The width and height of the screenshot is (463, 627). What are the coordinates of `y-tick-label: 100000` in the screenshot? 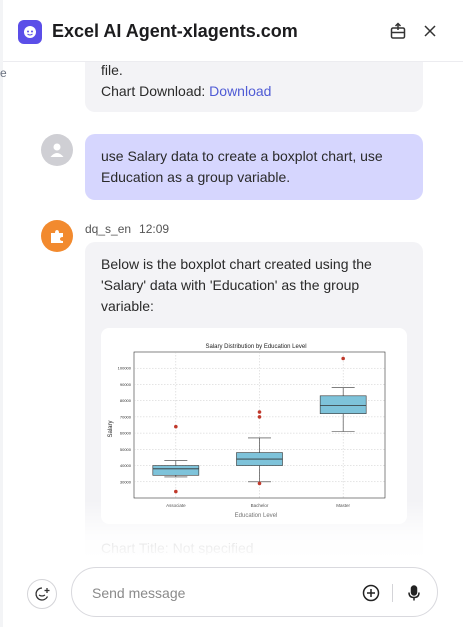 It's located at (125, 368).